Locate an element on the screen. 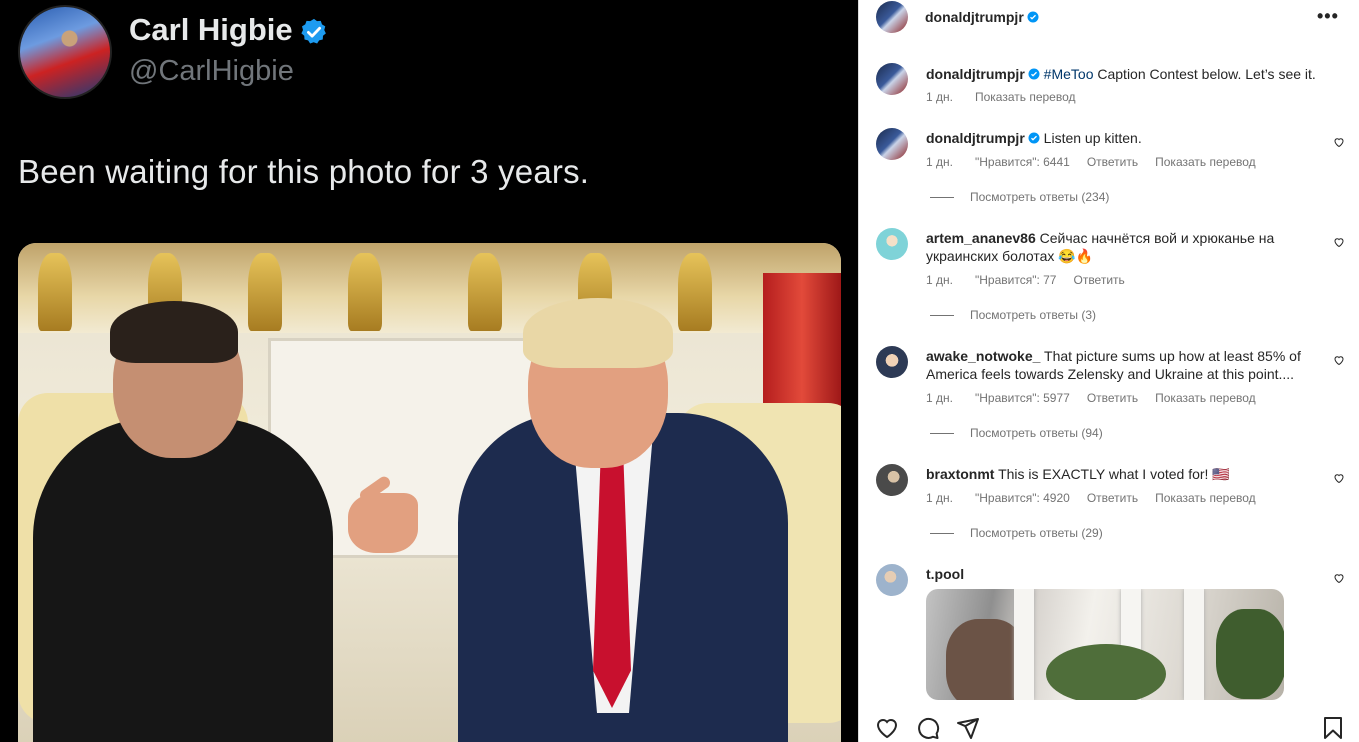 This screenshot has width=1359, height=742. comment: t.pool is located at coordinates (945, 574).